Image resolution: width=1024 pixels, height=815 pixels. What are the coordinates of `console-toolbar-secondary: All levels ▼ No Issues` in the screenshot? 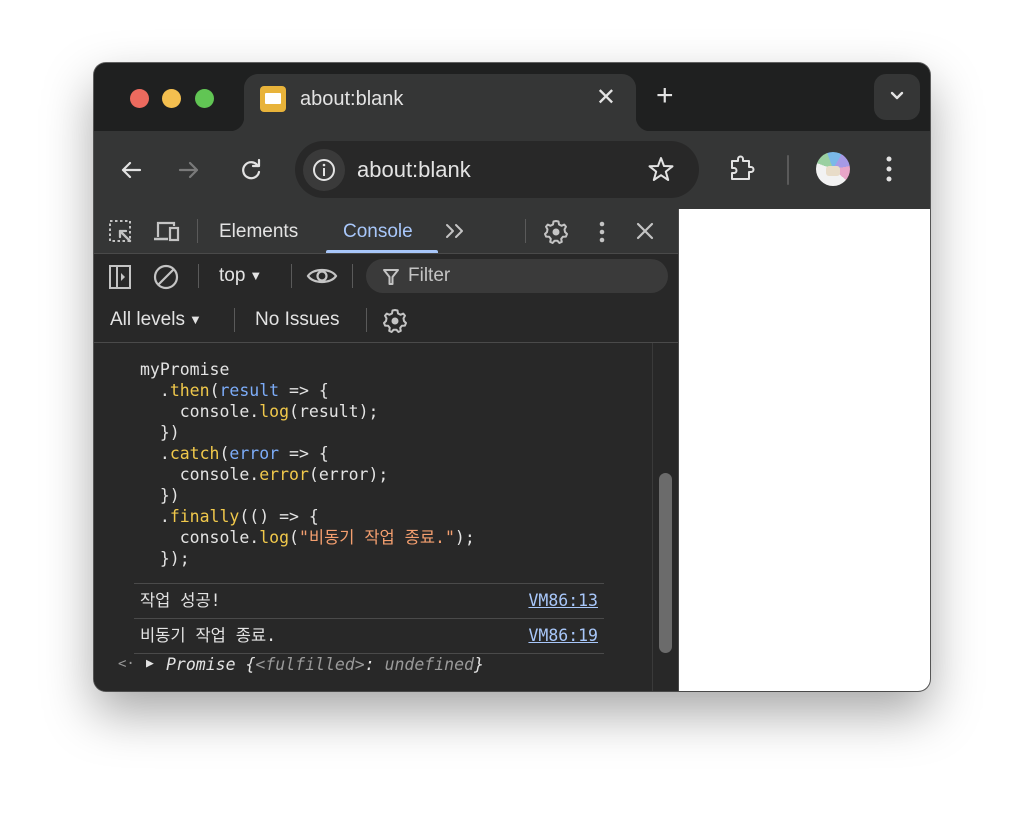 It's located at (386, 320).